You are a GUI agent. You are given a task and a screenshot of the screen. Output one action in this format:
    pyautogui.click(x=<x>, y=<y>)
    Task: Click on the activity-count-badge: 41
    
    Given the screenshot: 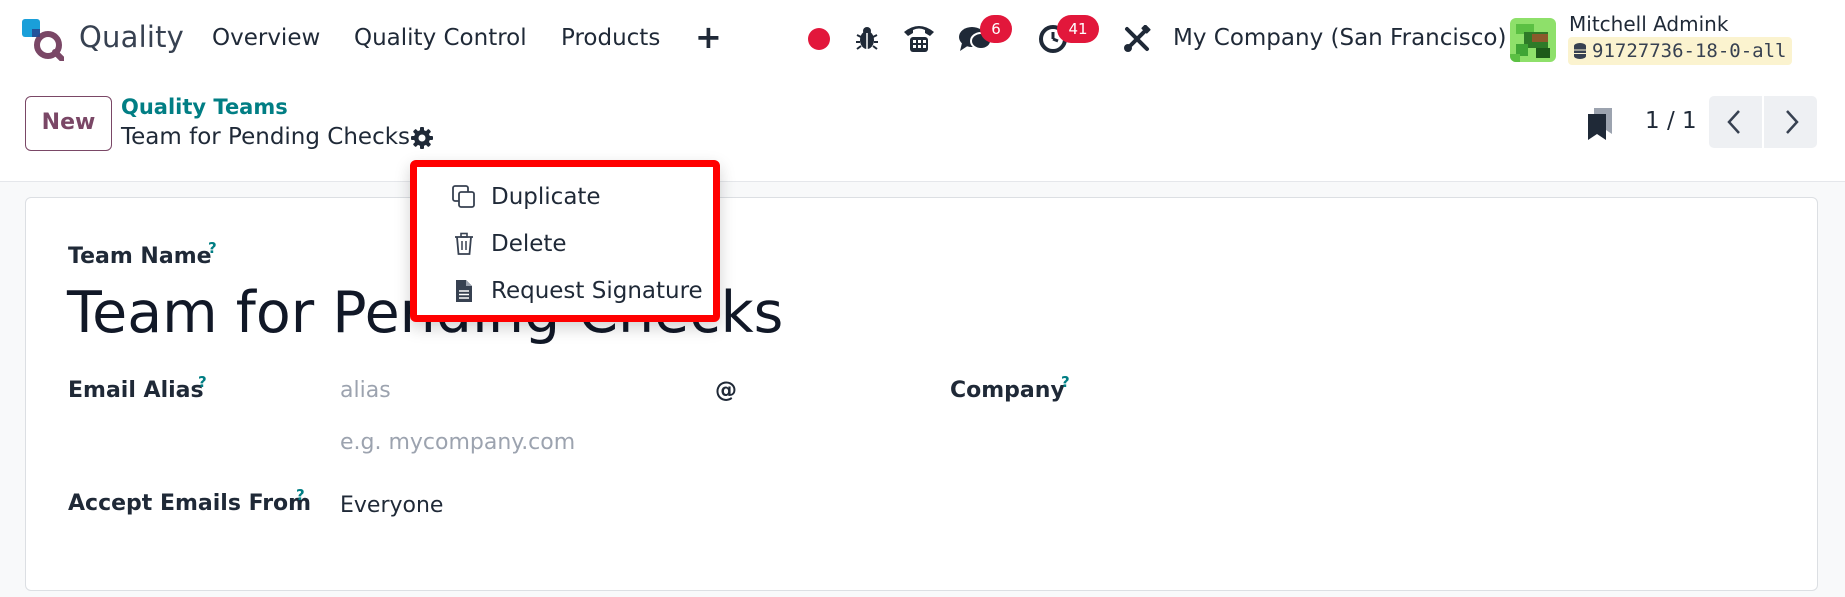 What is the action you would take?
    pyautogui.click(x=1078, y=29)
    